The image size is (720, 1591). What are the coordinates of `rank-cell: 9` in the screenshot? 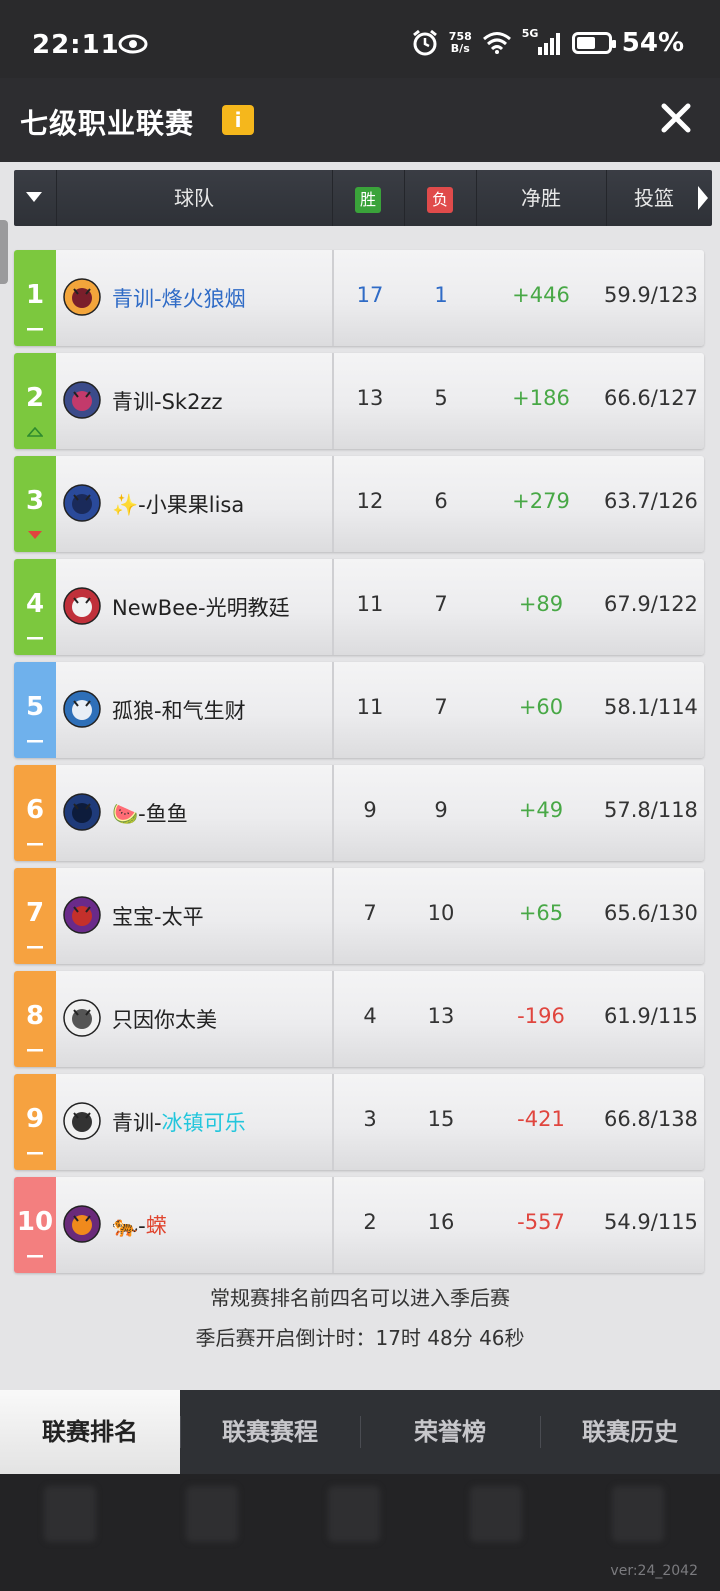 It's located at (35, 1122).